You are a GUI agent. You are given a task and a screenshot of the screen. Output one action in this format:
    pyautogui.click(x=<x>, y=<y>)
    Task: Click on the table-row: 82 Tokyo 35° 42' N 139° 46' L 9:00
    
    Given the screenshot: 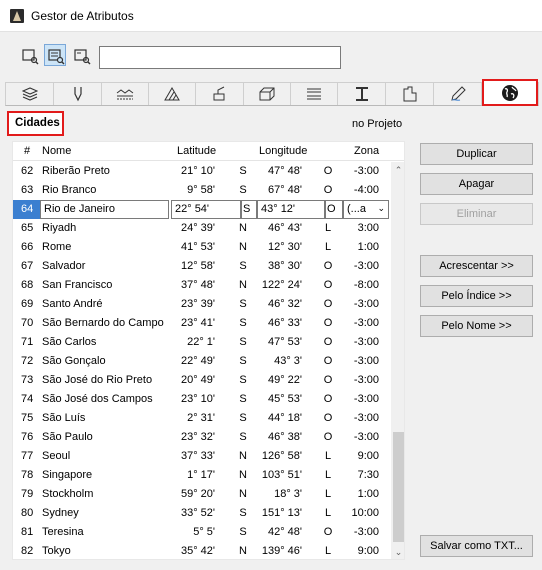 What is the action you would take?
    pyautogui.click(x=202, y=550)
    